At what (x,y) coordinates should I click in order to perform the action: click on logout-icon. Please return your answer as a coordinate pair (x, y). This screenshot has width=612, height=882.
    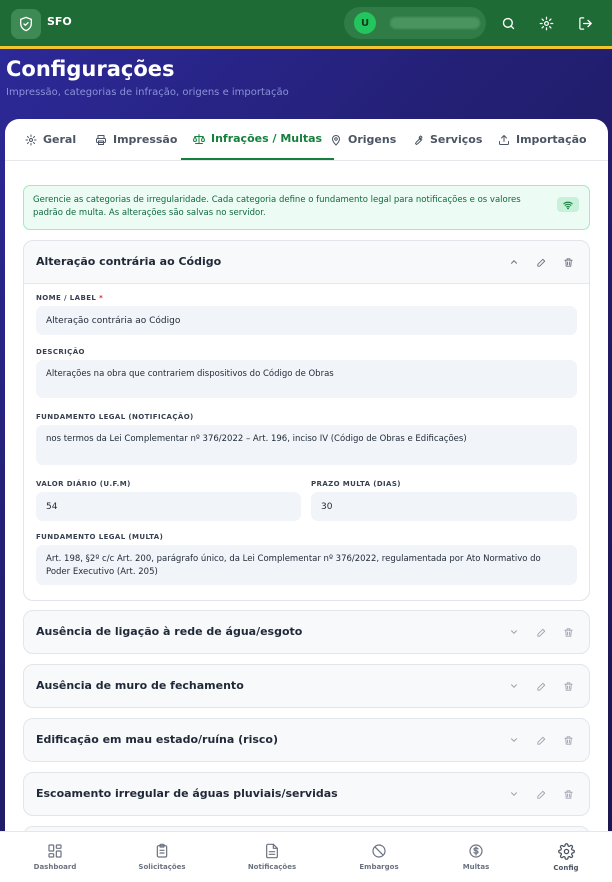
    Looking at the image, I should click on (585, 23).